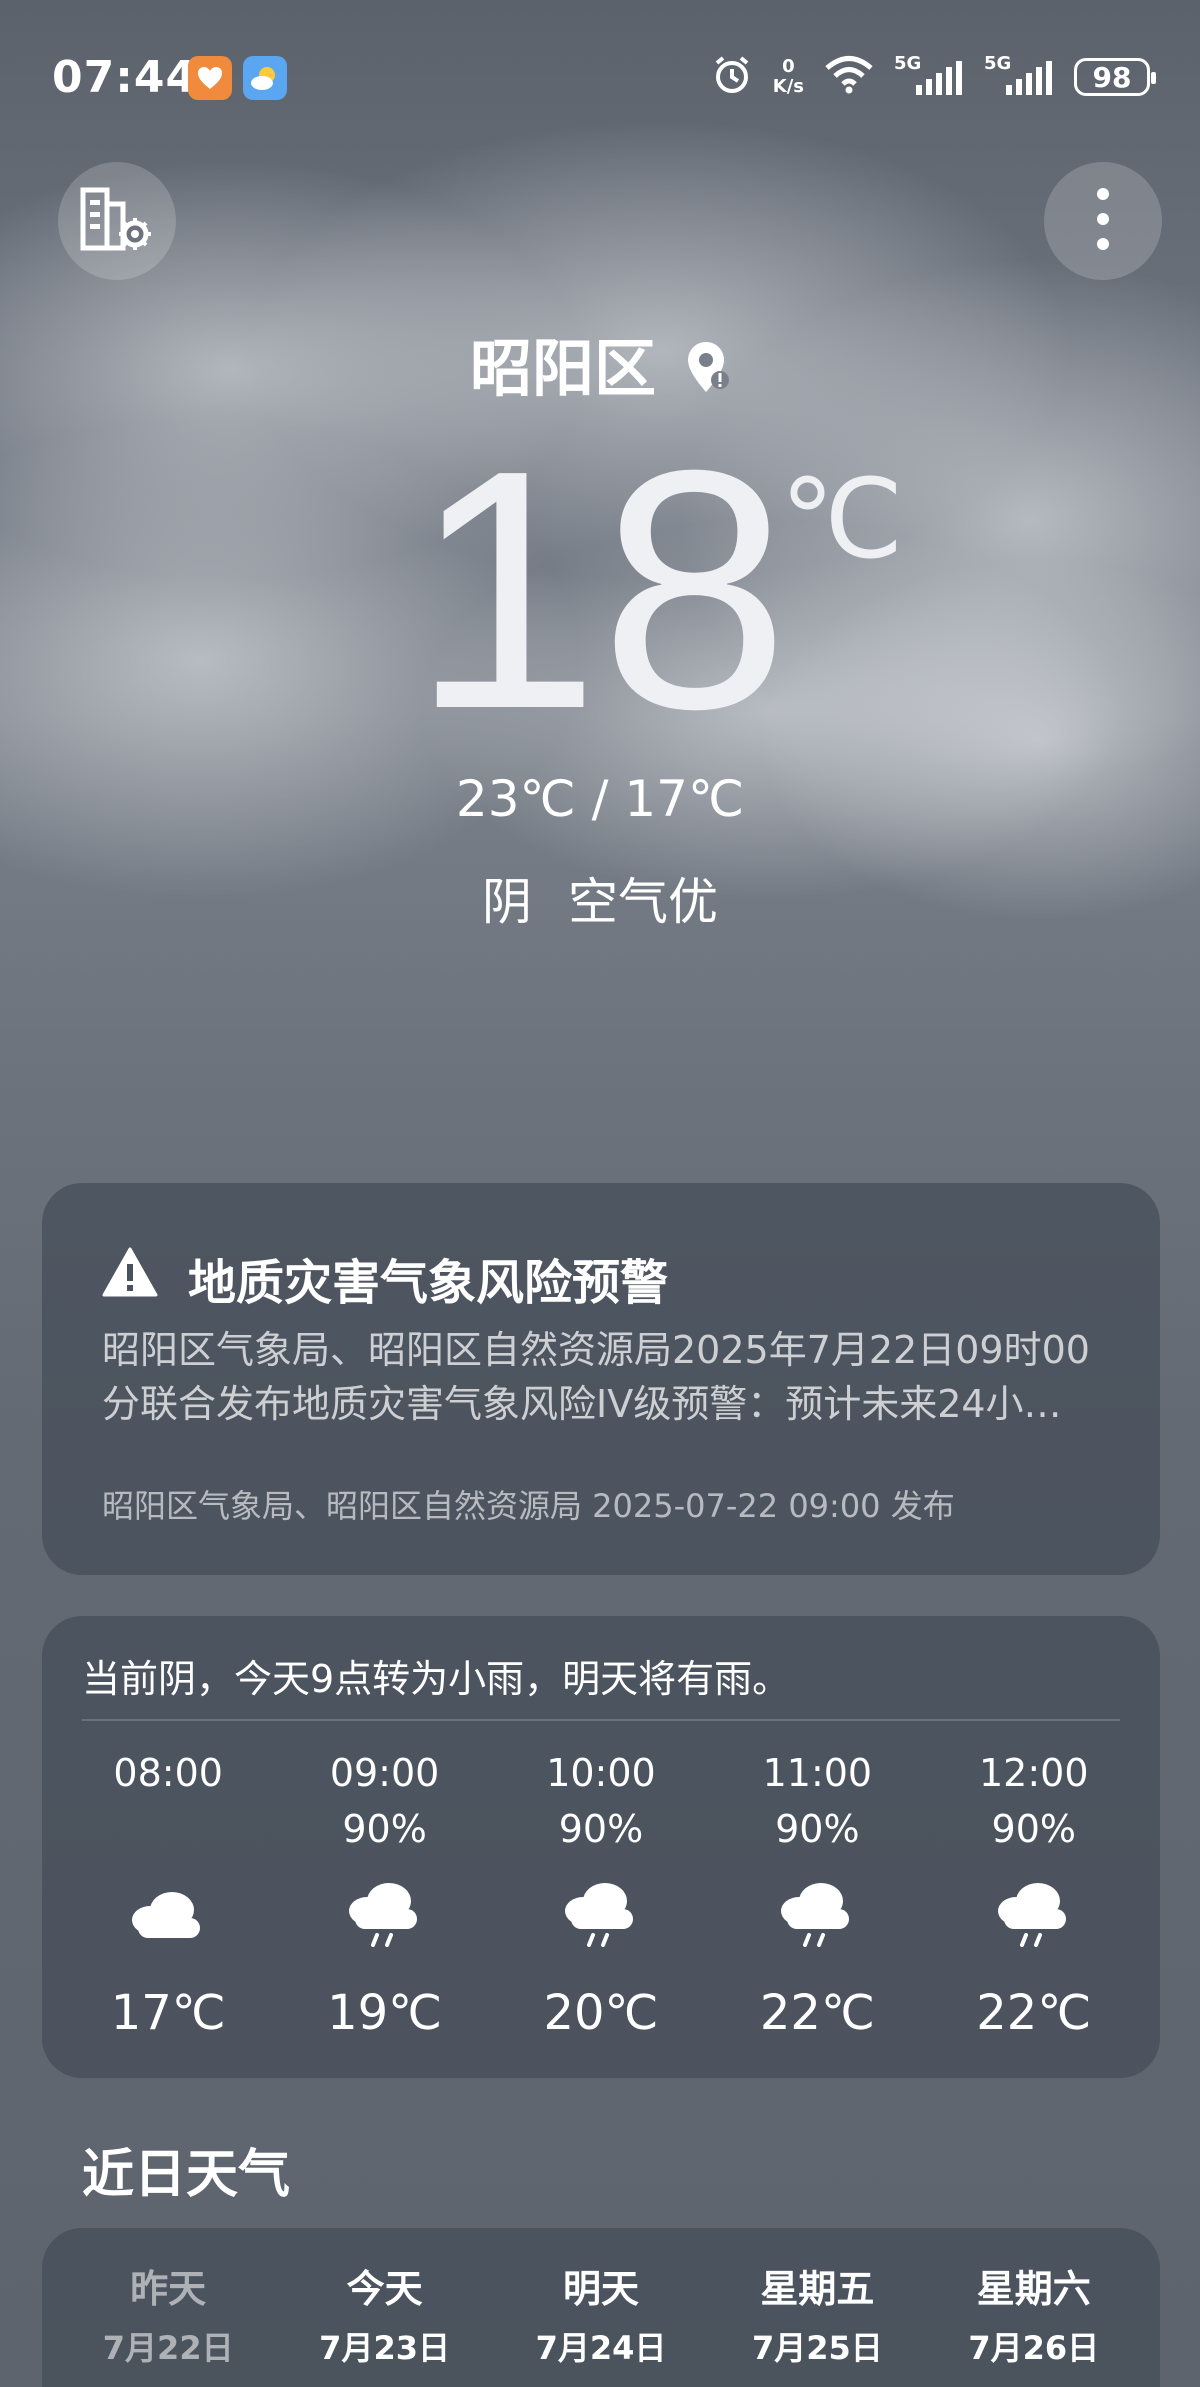  What do you see at coordinates (1034, 2313) in the screenshot?
I see `day-item: 星期六 7月26日` at bounding box center [1034, 2313].